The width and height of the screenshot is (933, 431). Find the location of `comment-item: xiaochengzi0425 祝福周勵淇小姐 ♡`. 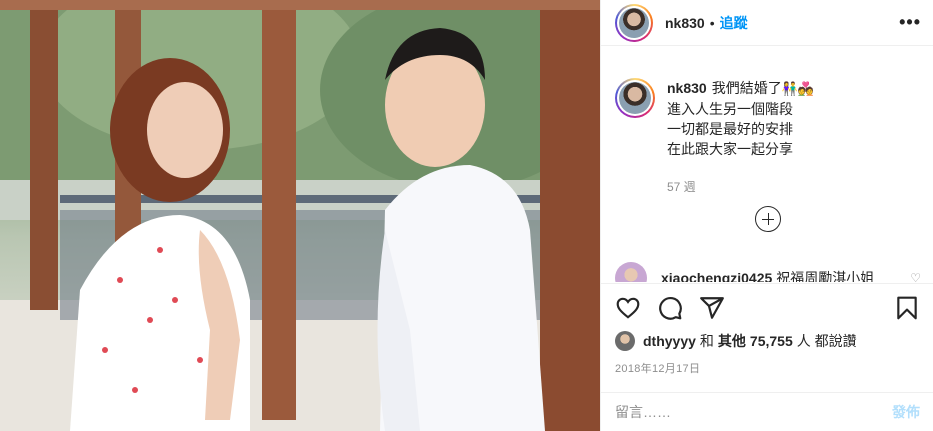

comment-item: xiaochengzi0425 祝福周勵淇小姐 ♡ is located at coordinates (768, 272).